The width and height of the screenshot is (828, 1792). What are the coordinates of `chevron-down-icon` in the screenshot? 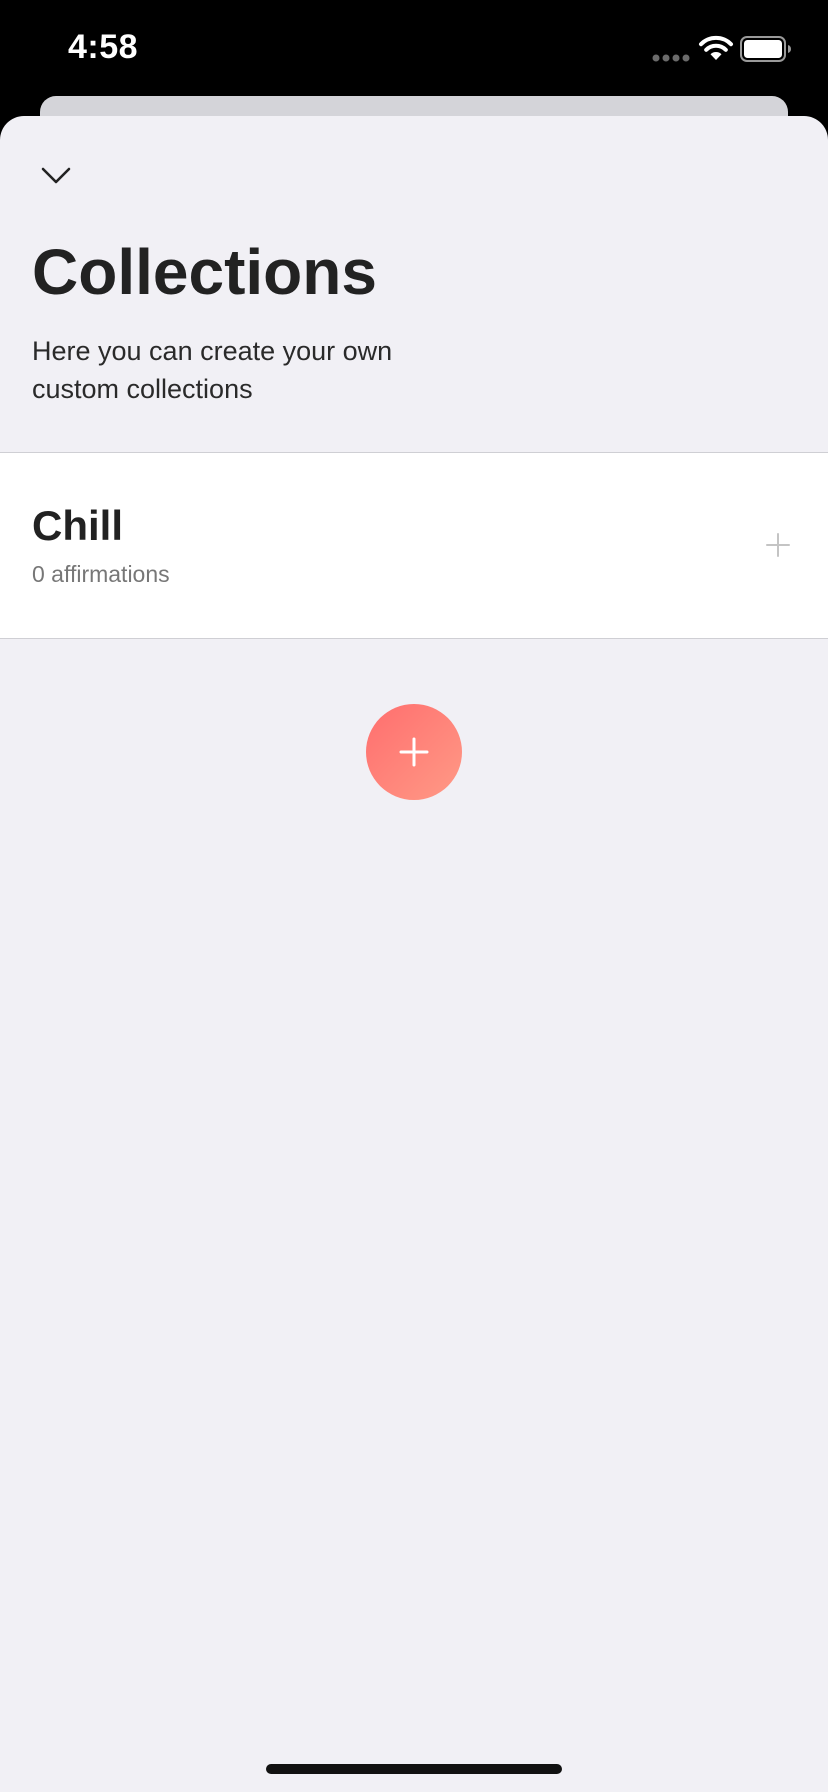 It's located at (56, 175).